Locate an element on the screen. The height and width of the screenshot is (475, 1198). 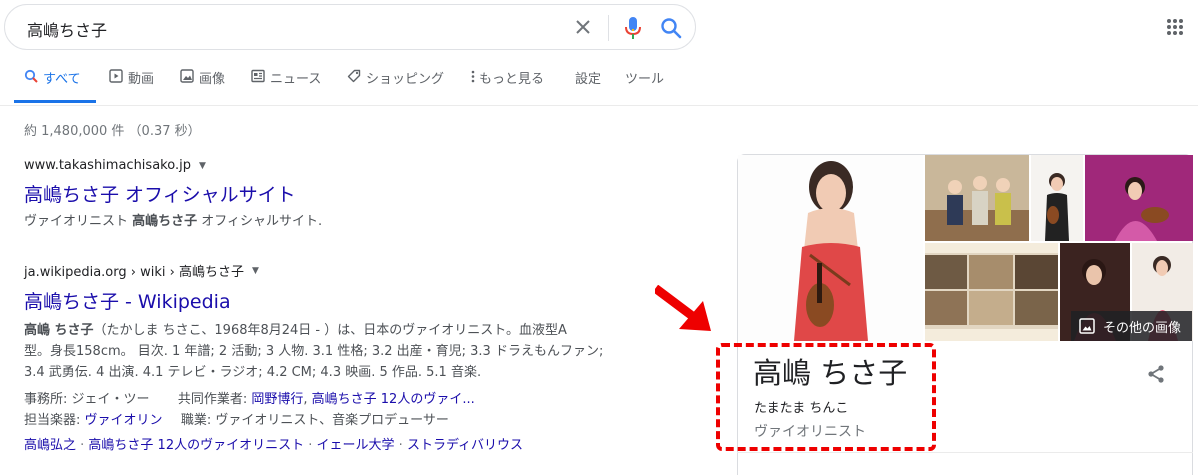
violin-photo is located at coordinates (1057, 198).